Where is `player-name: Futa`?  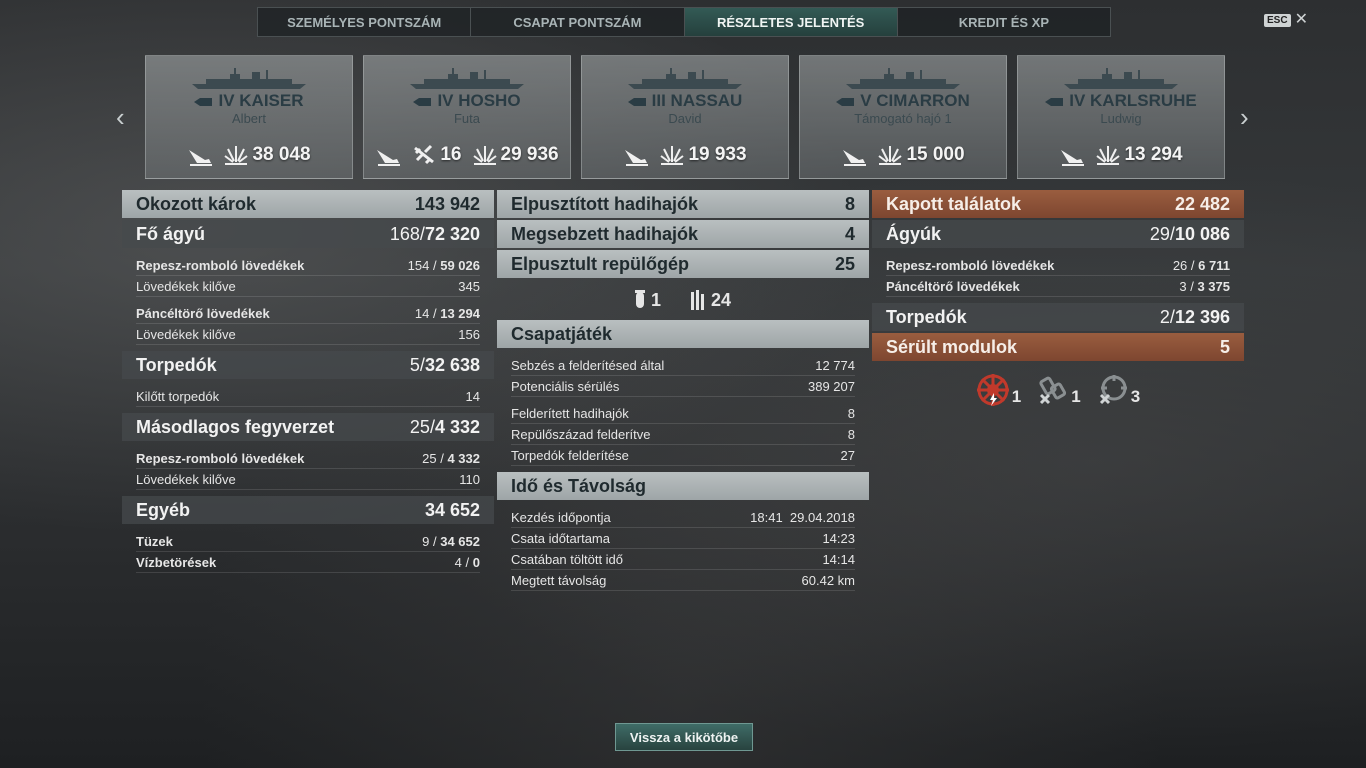
player-name: Futa is located at coordinates (466, 118).